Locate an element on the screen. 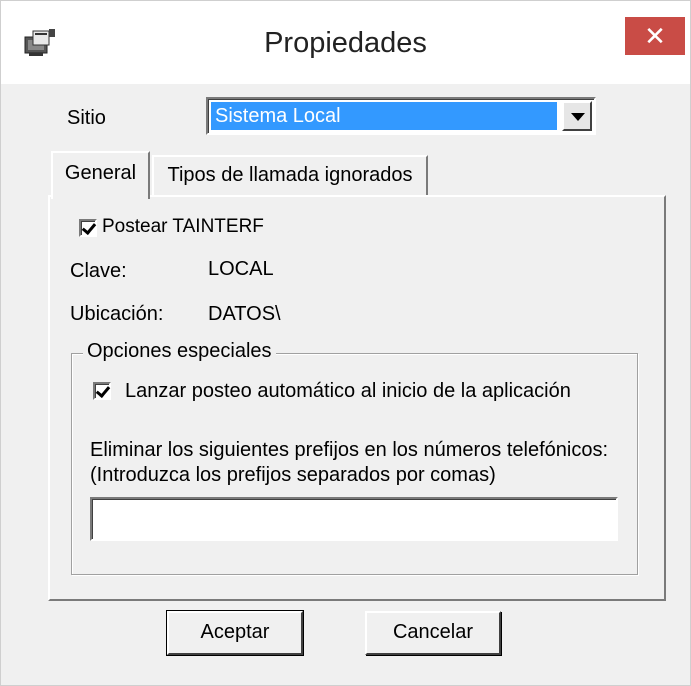 Image resolution: width=691 pixels, height=686 pixels. tab-general-label: General is located at coordinates (100, 173).